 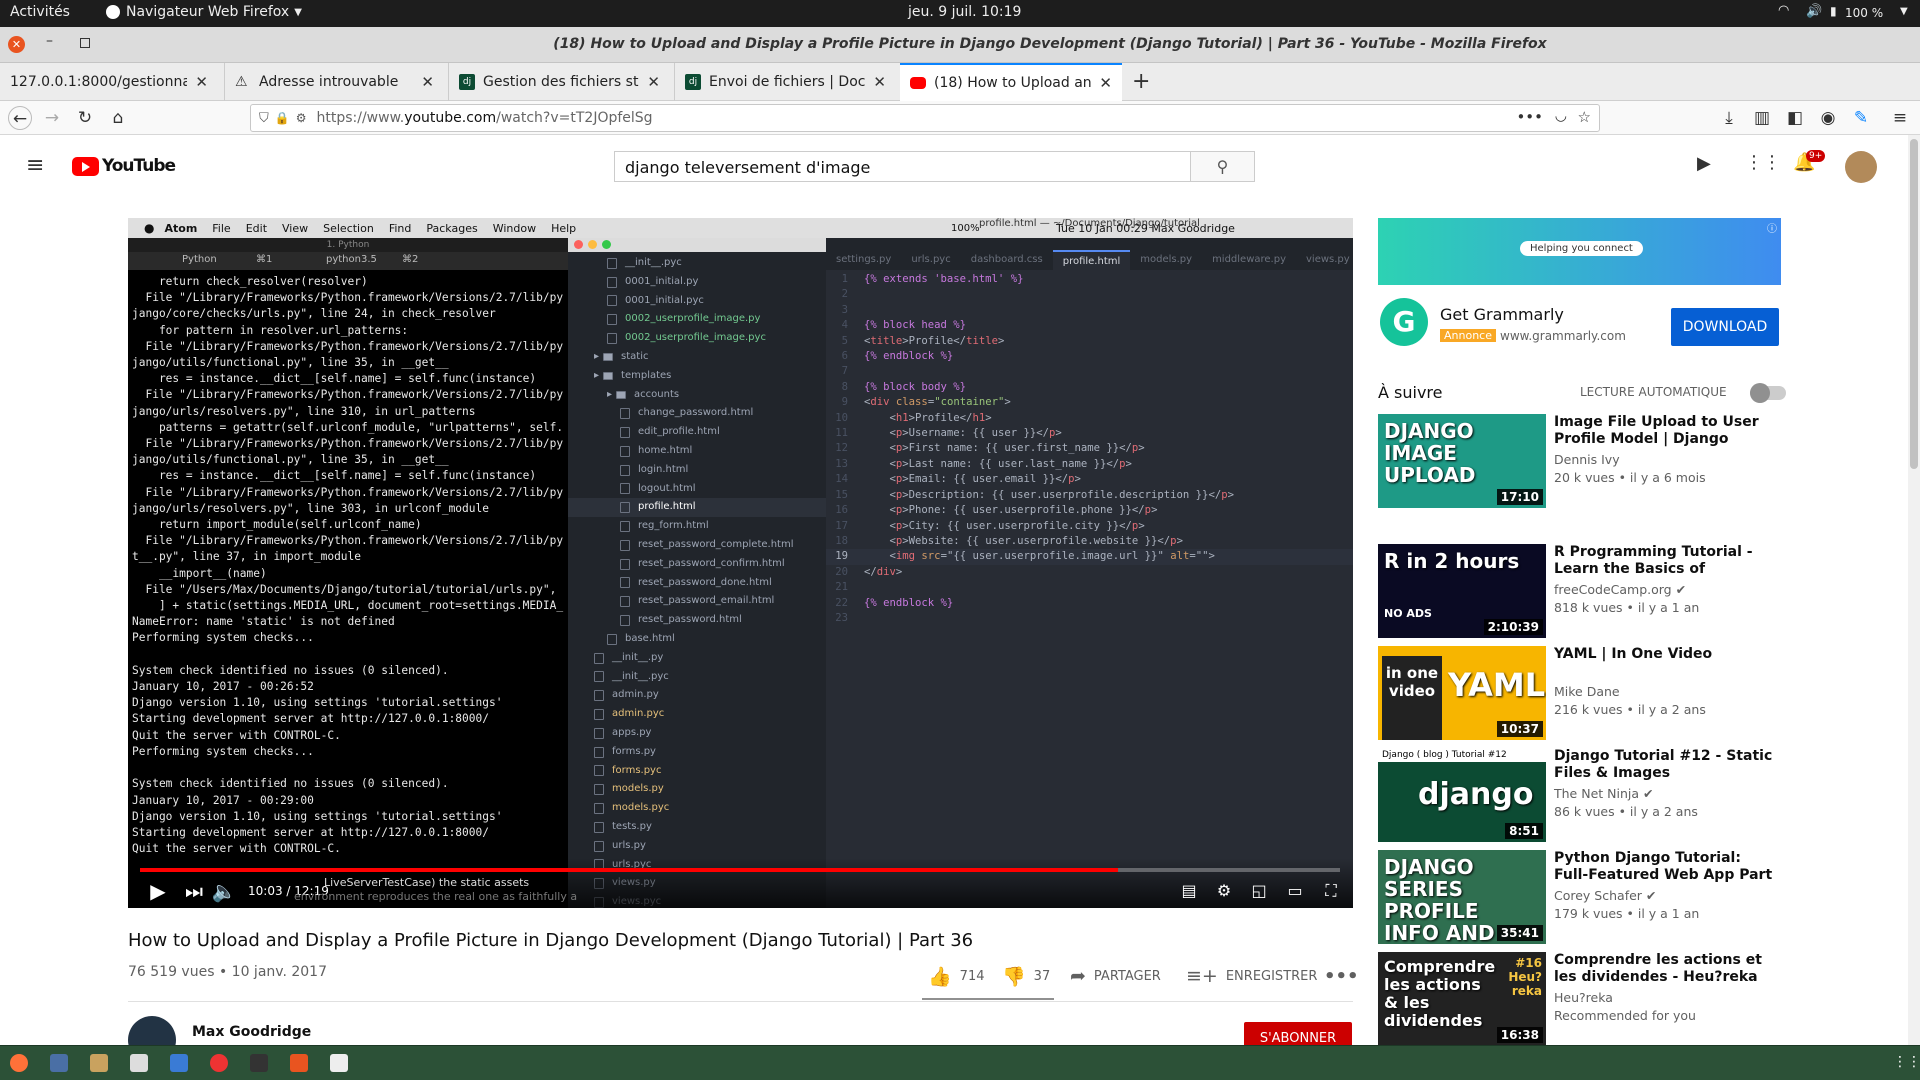 What do you see at coordinates (1861, 118) in the screenshot?
I see `extension-icon: ✎` at bounding box center [1861, 118].